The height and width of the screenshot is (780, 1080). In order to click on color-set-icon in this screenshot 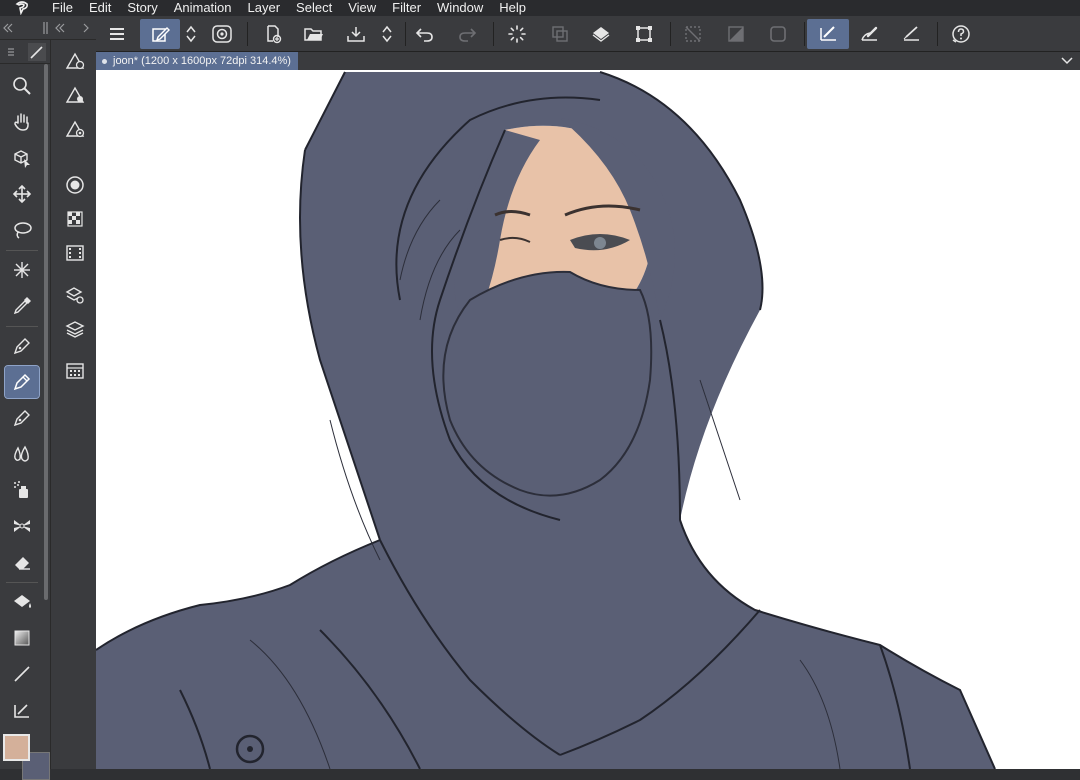, I will do `click(75, 219)`.